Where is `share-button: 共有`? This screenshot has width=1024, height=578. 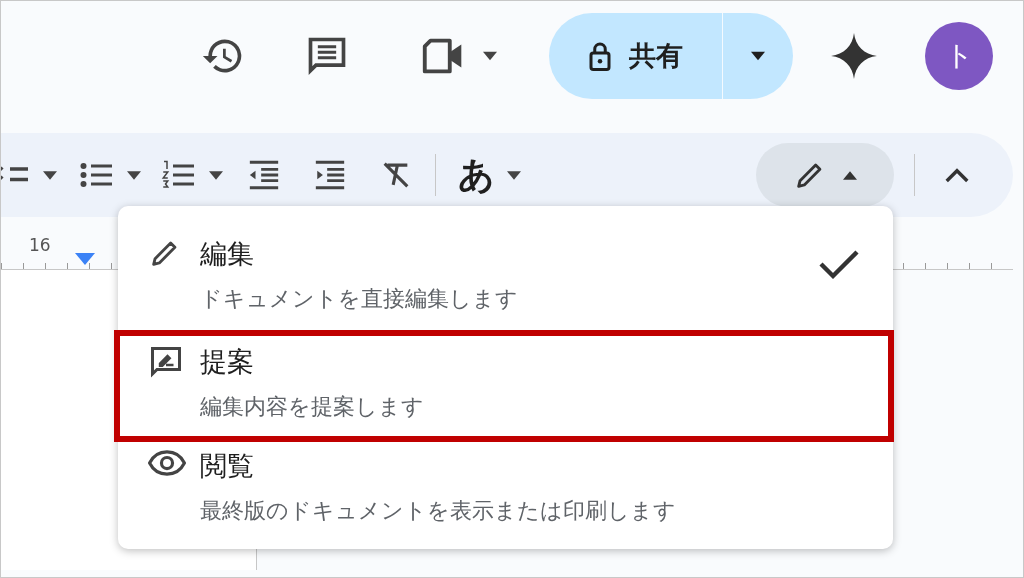 share-button: 共有 is located at coordinates (671, 56).